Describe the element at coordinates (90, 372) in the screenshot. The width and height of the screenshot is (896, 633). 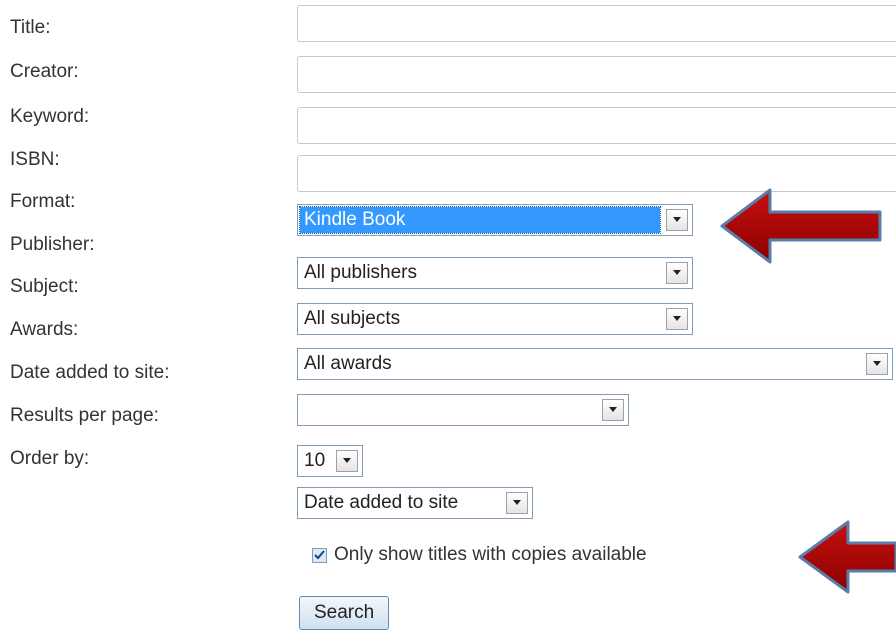
I see `date-added-label: Date added to site:` at that location.